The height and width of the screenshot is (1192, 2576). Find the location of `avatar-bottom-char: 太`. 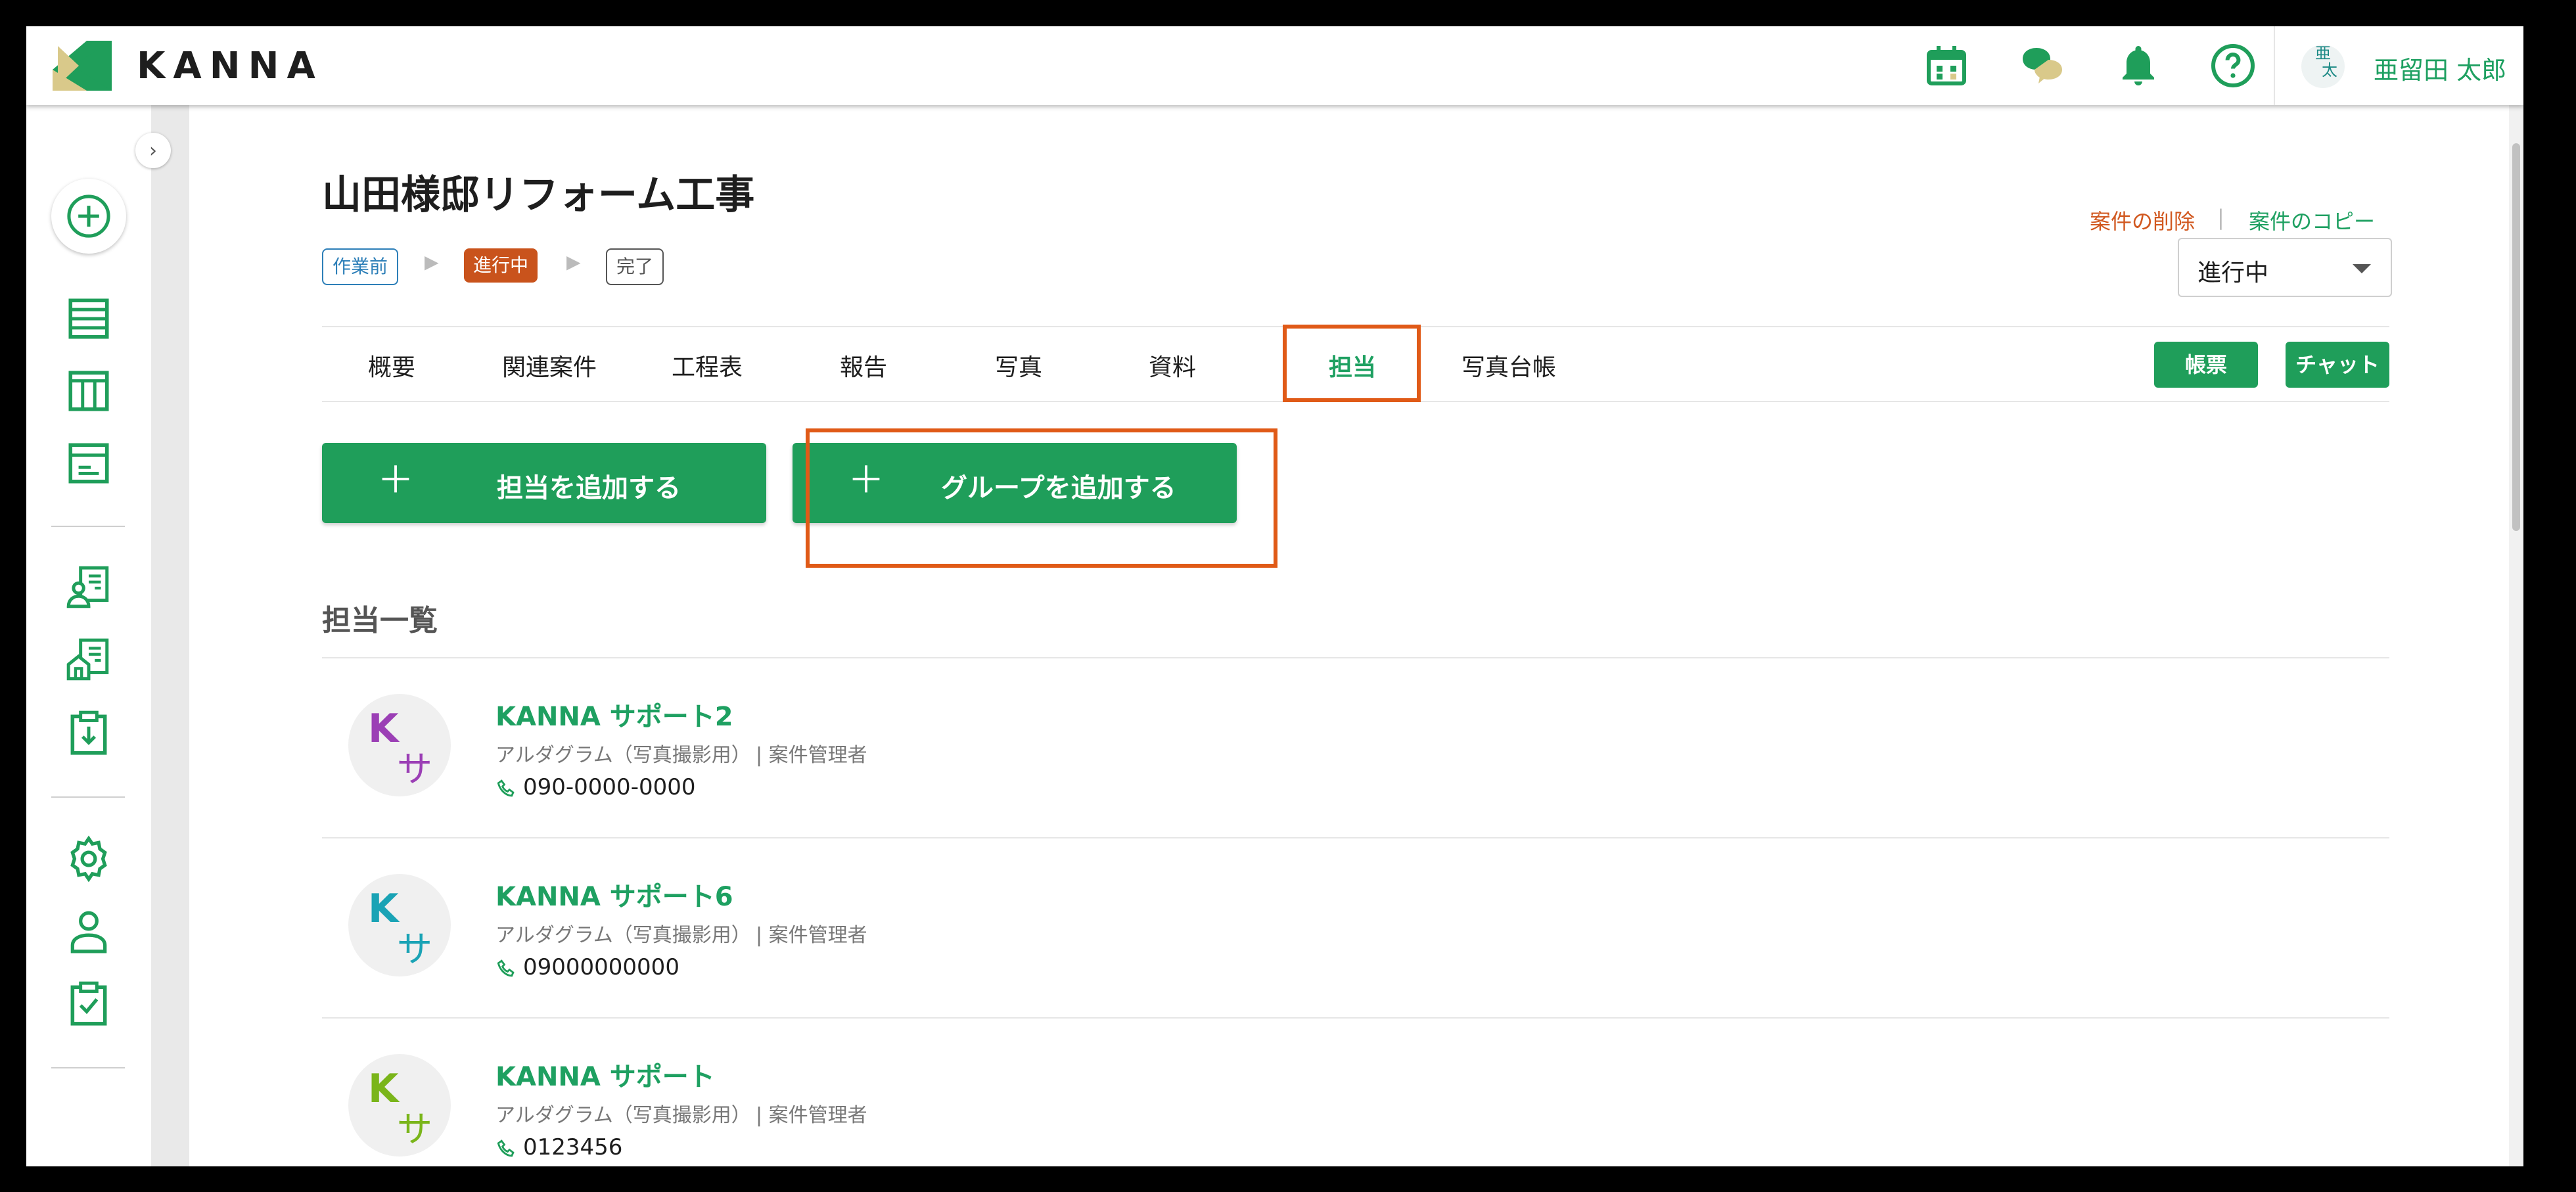

avatar-bottom-char: 太 is located at coordinates (2330, 71).